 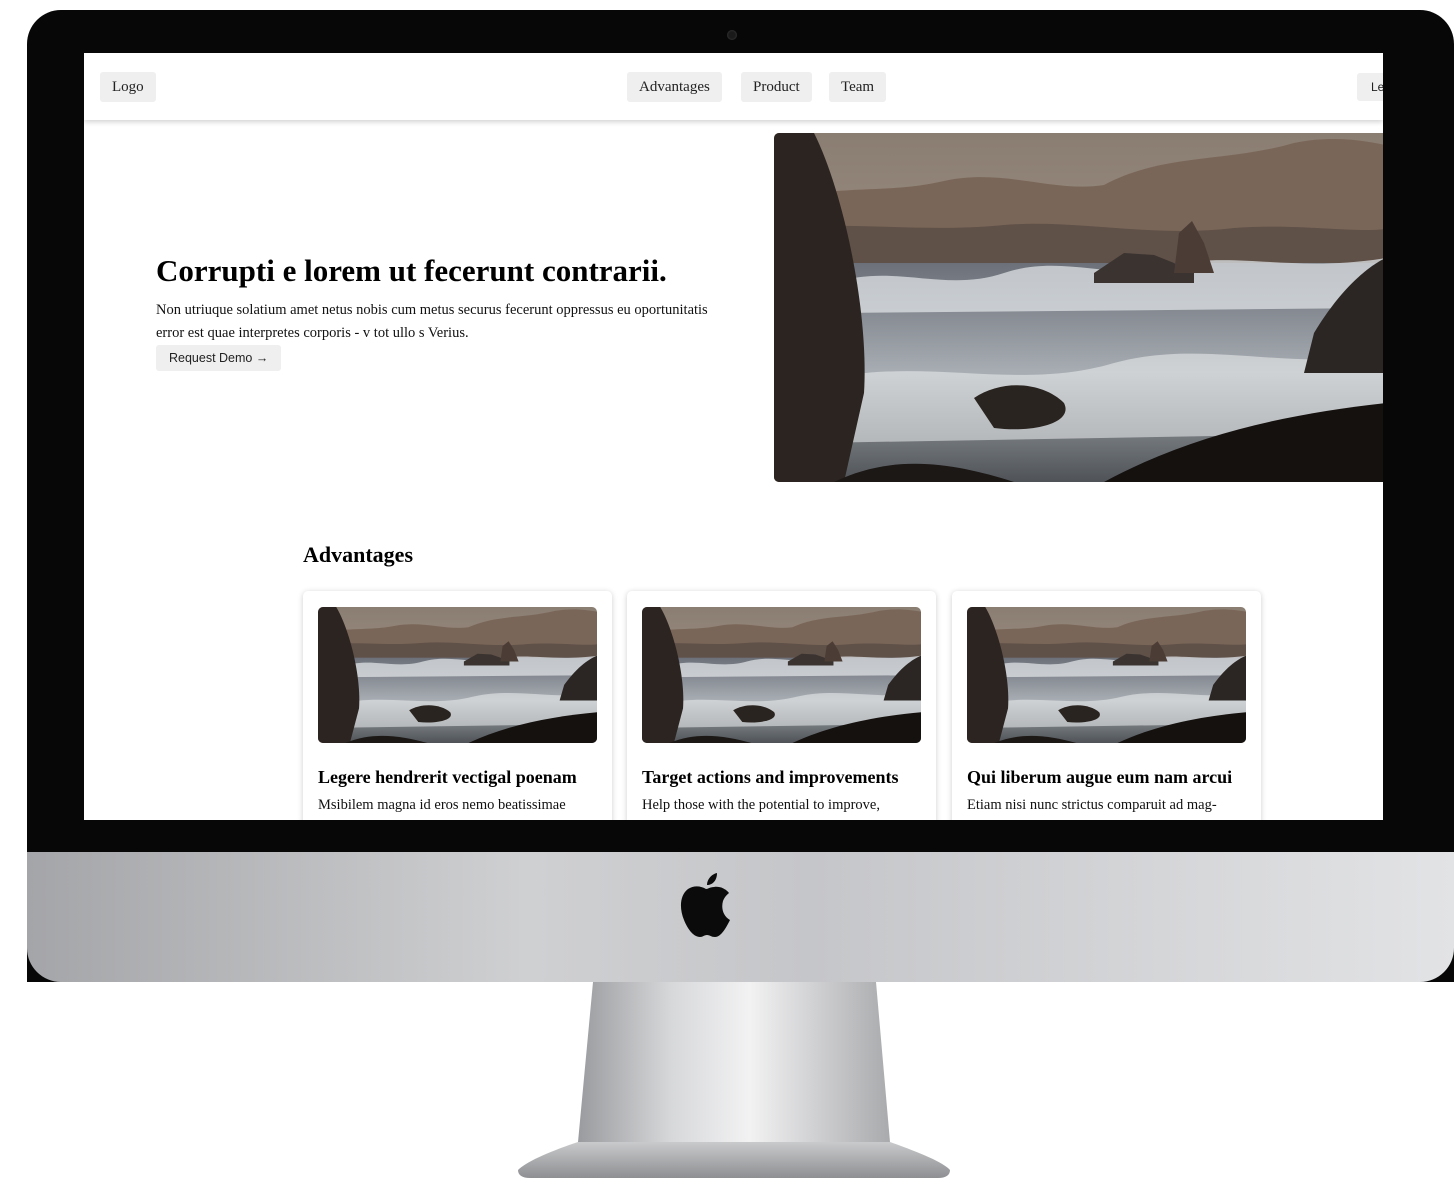 What do you see at coordinates (705, 905) in the screenshot?
I see `apple-logo-icon` at bounding box center [705, 905].